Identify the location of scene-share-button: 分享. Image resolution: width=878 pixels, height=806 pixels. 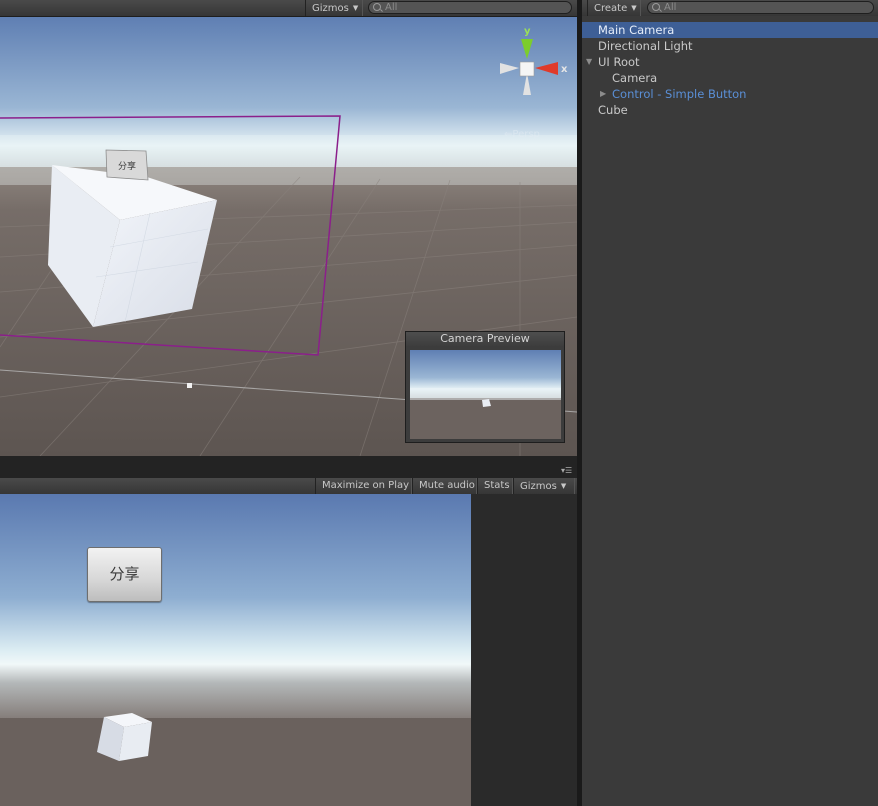
(127, 165).